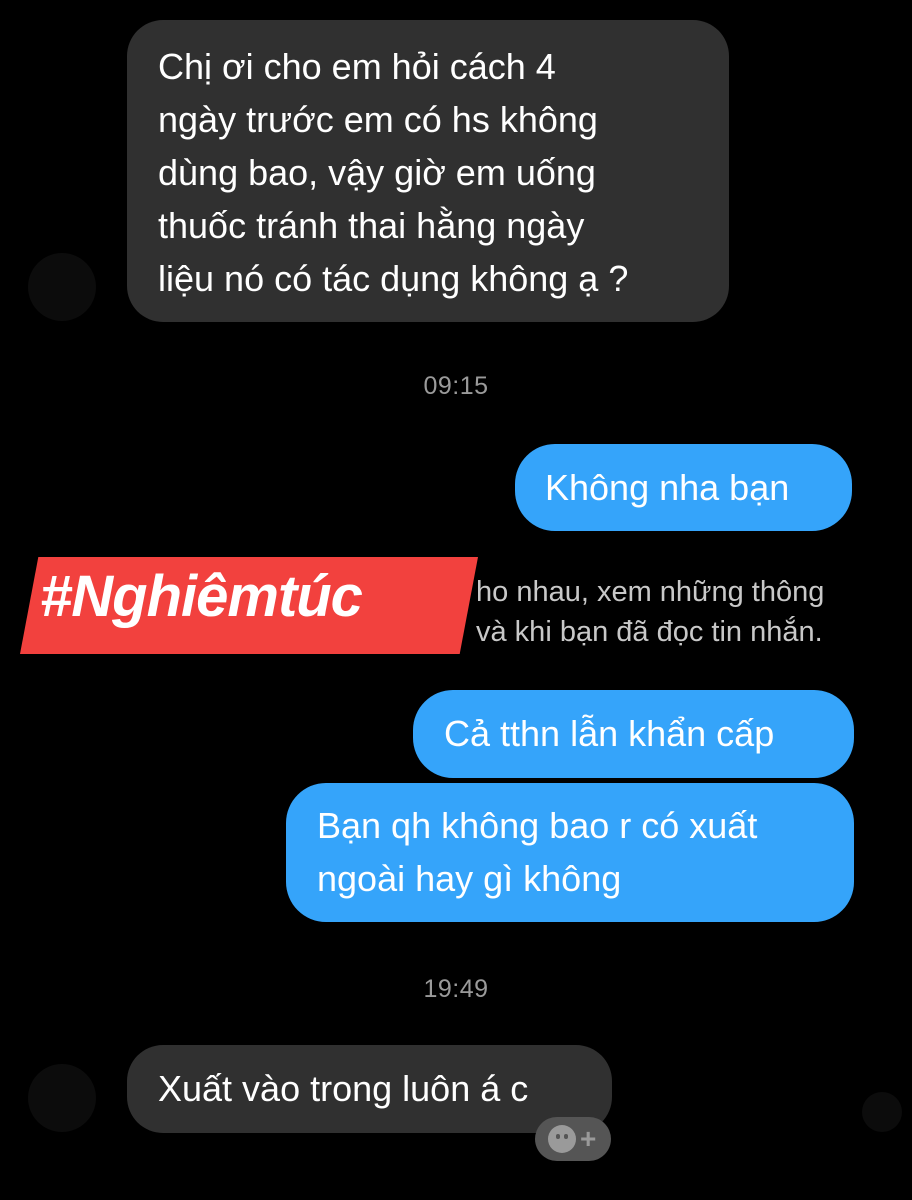 This screenshot has width=912, height=1200. What do you see at coordinates (456, 386) in the screenshot?
I see `timestamp: 09:15` at bounding box center [456, 386].